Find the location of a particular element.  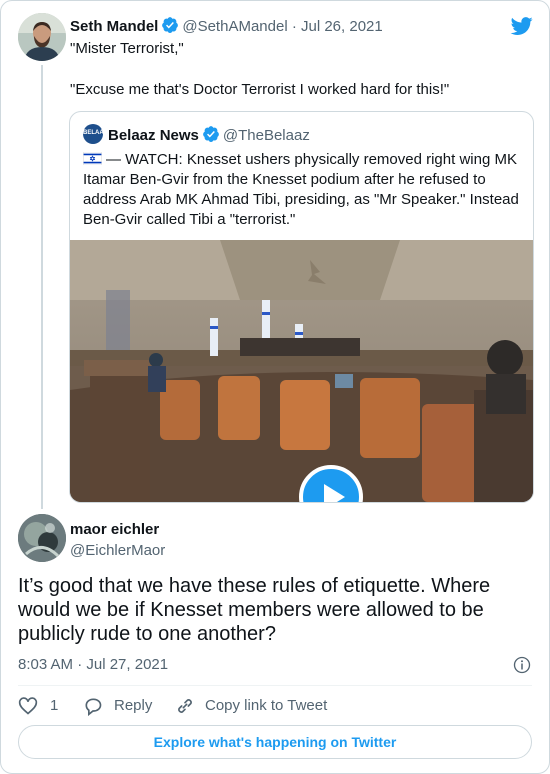

heart-icon is located at coordinates (28, 706).